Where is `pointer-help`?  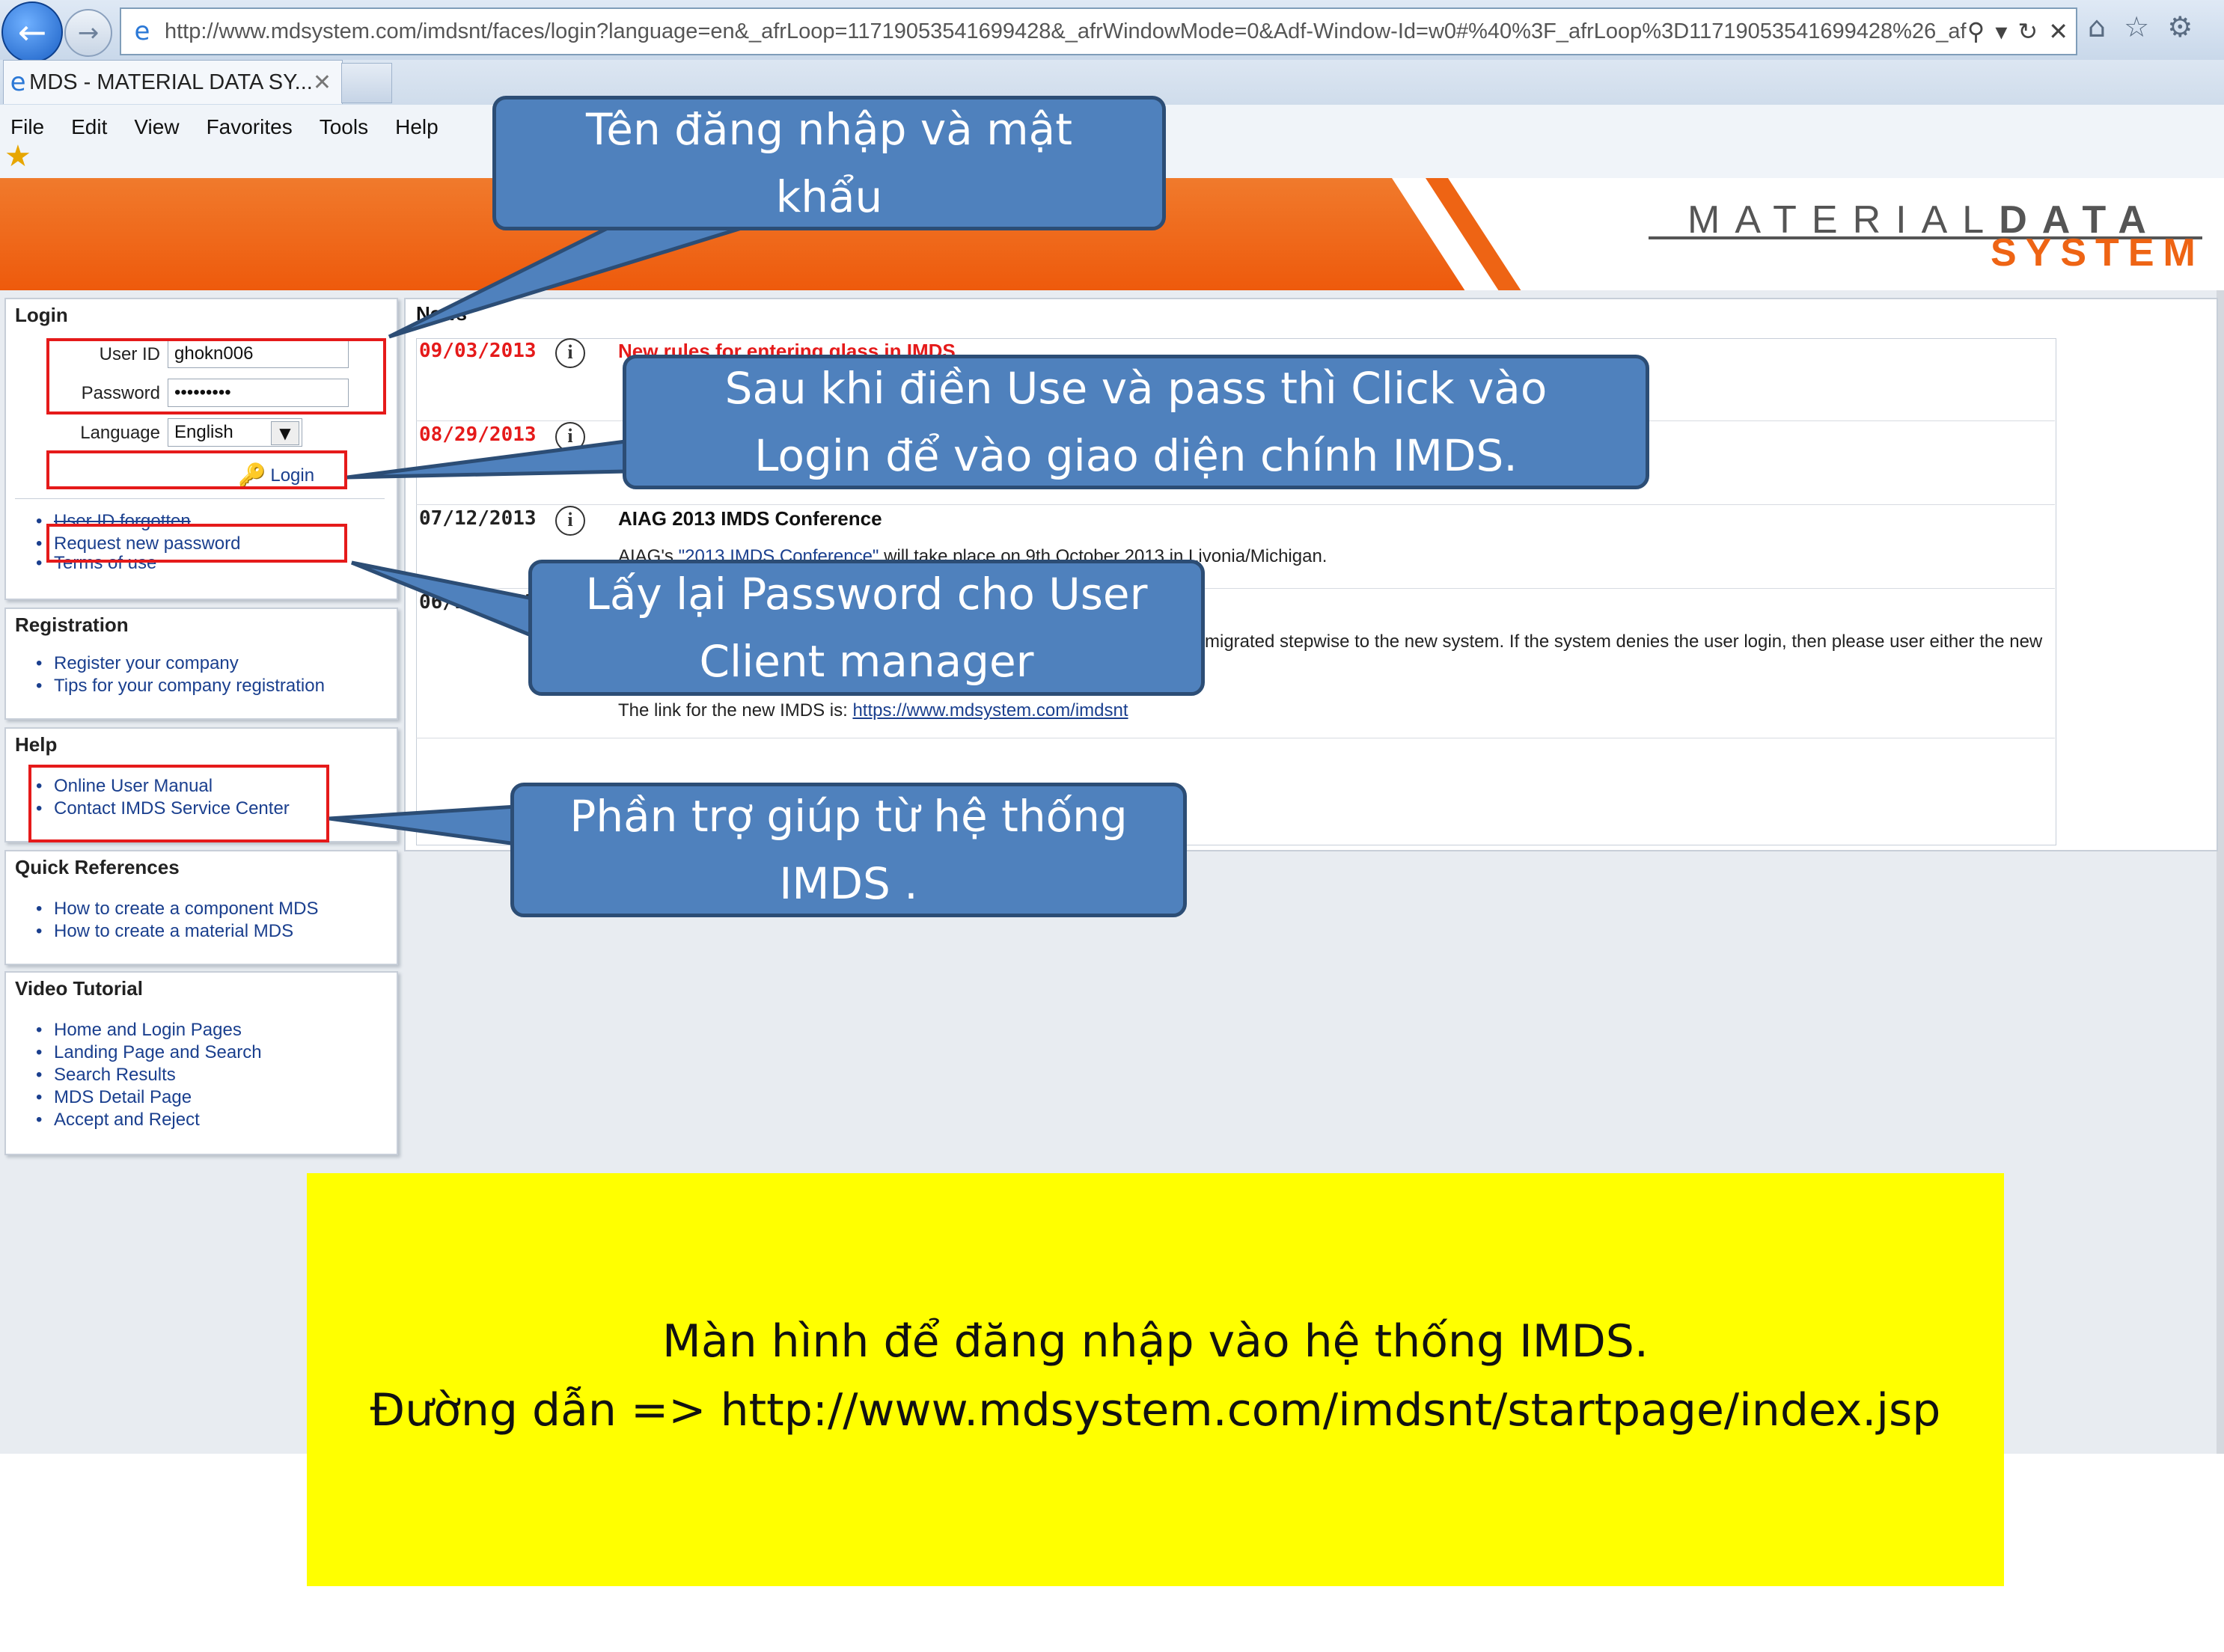
pointer-help is located at coordinates (424, 825).